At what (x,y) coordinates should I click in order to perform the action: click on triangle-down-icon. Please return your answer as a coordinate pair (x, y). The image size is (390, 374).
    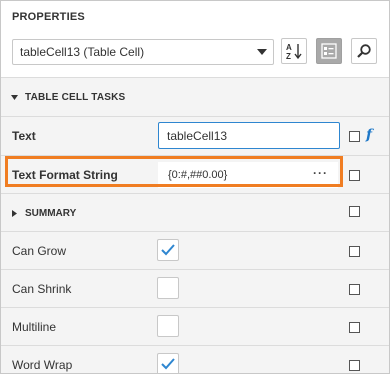
    Looking at the image, I should click on (15, 97).